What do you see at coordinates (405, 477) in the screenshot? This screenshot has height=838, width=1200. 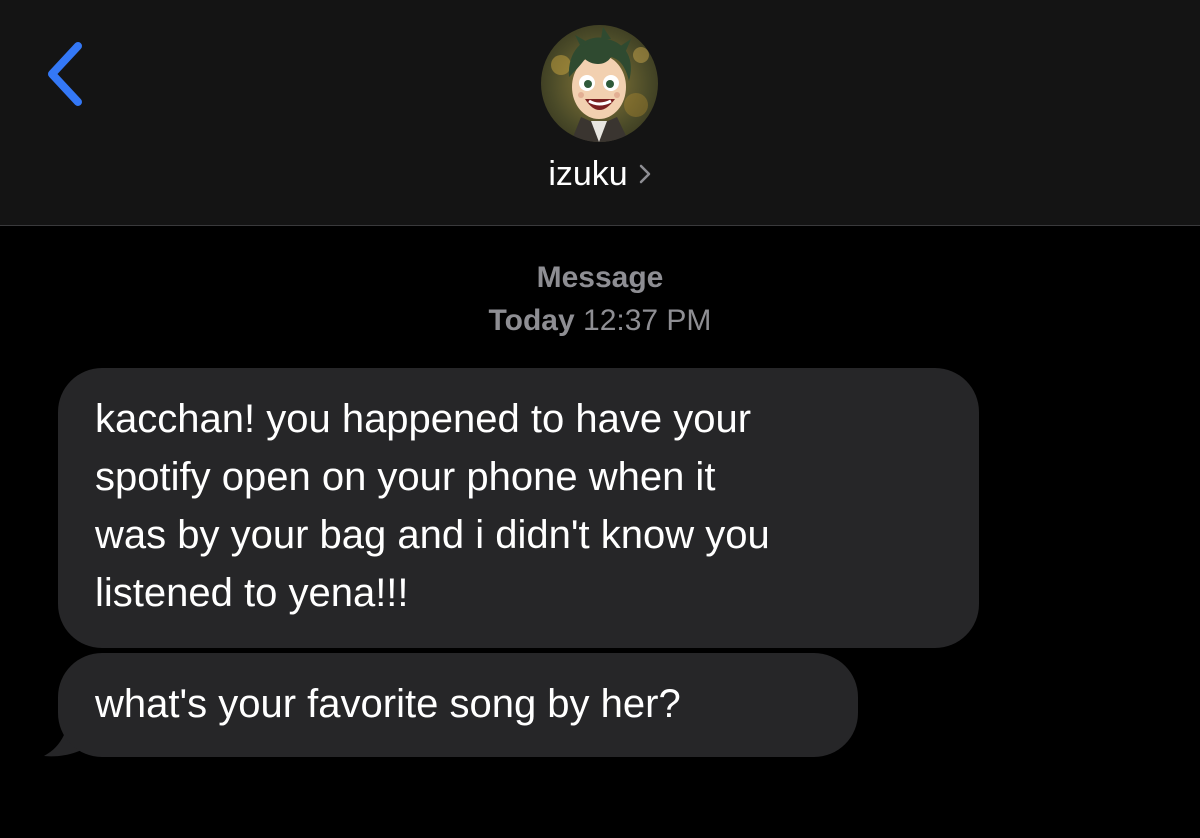 I see `message-line: spotify open on your phone when it` at bounding box center [405, 477].